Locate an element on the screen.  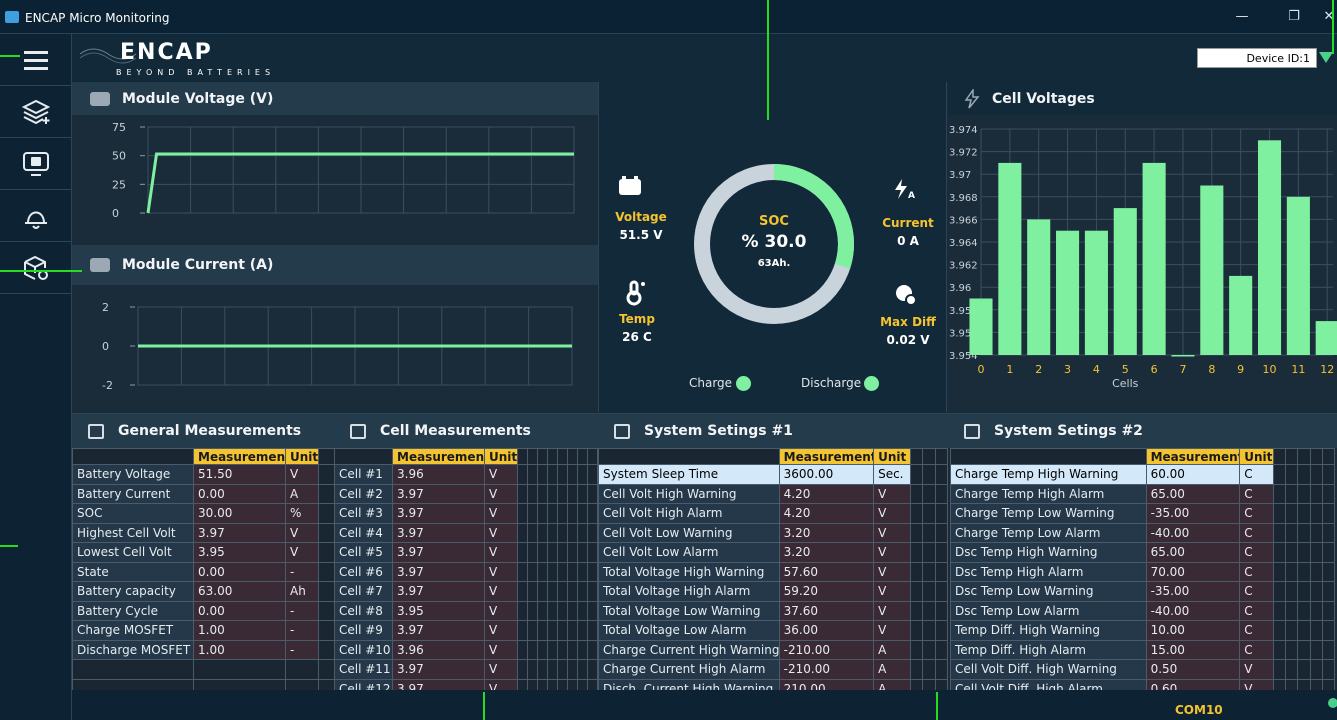
table-row: Battery Current 0.00 A is located at coordinates (203, 493).